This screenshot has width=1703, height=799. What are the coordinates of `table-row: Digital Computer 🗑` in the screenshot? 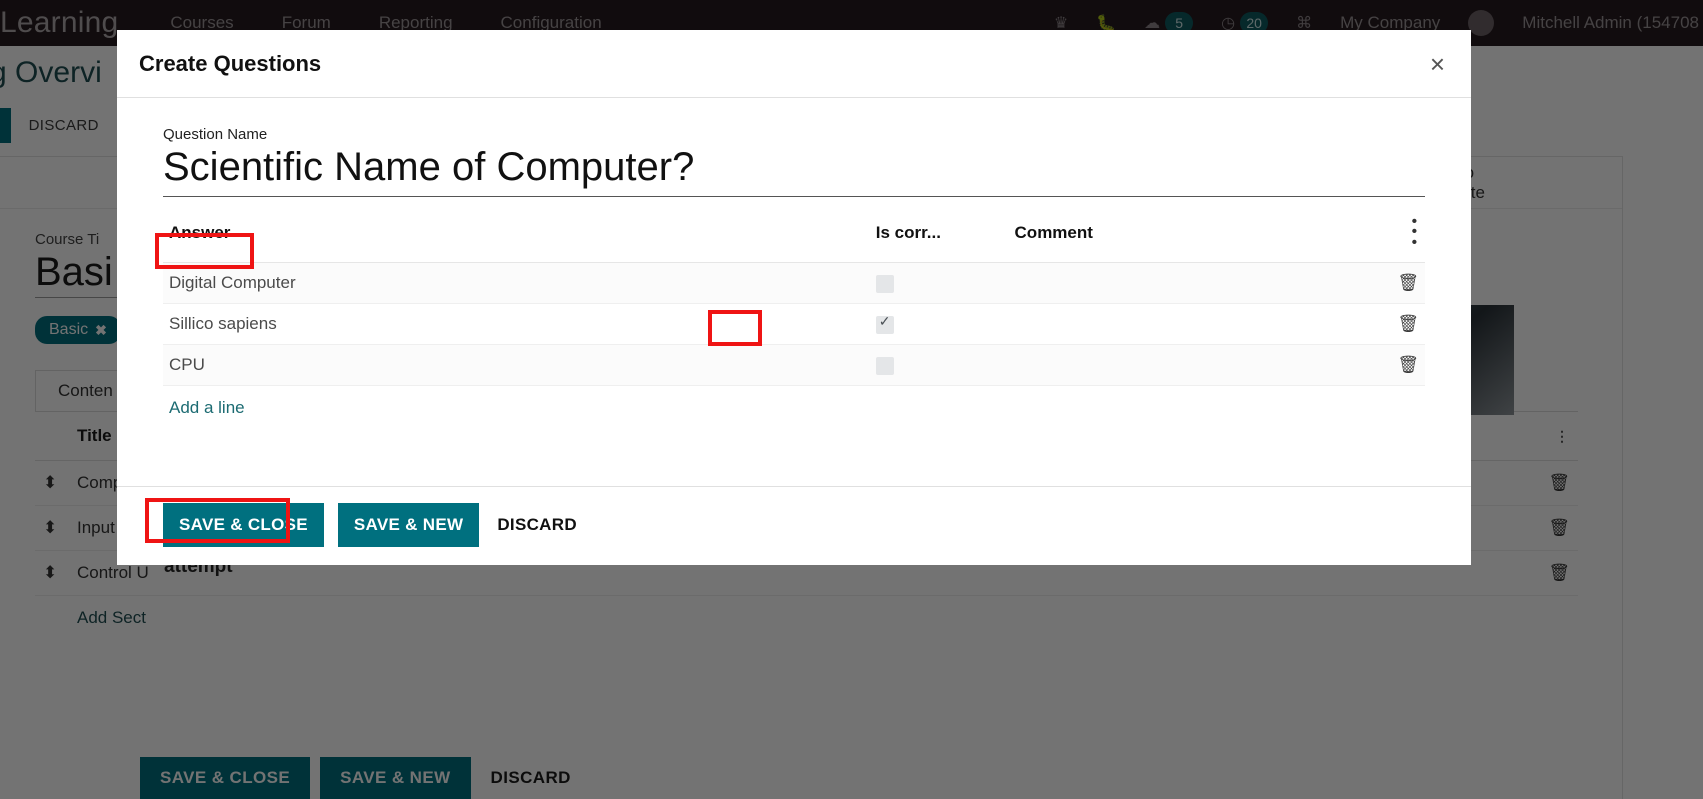 It's located at (794, 283).